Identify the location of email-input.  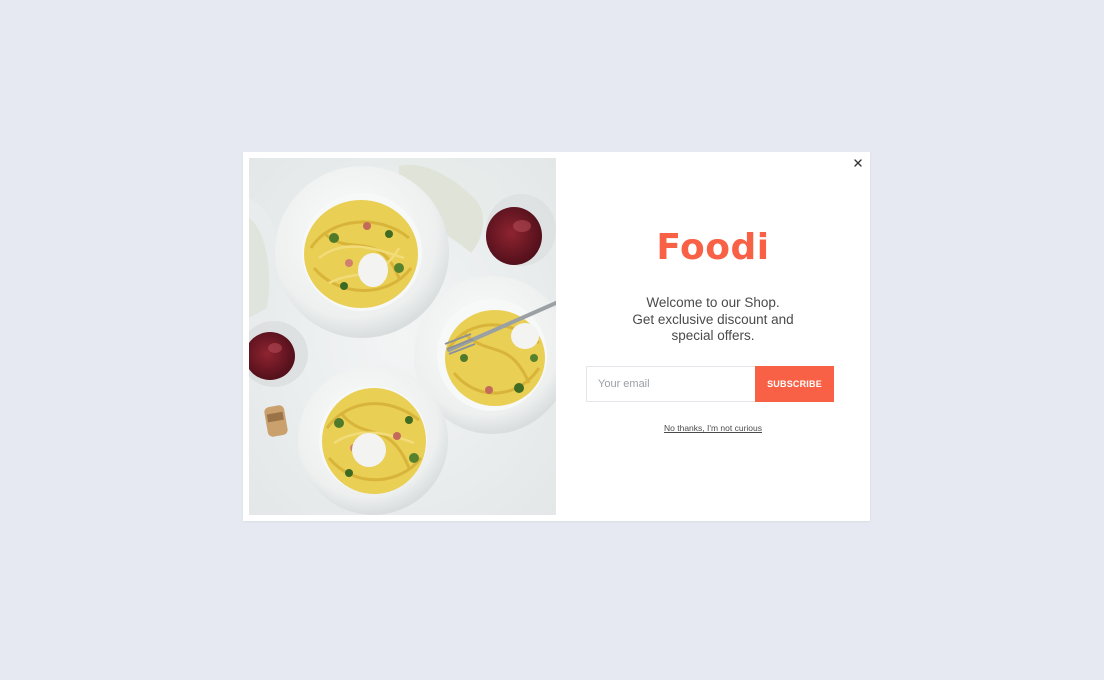
(670, 384).